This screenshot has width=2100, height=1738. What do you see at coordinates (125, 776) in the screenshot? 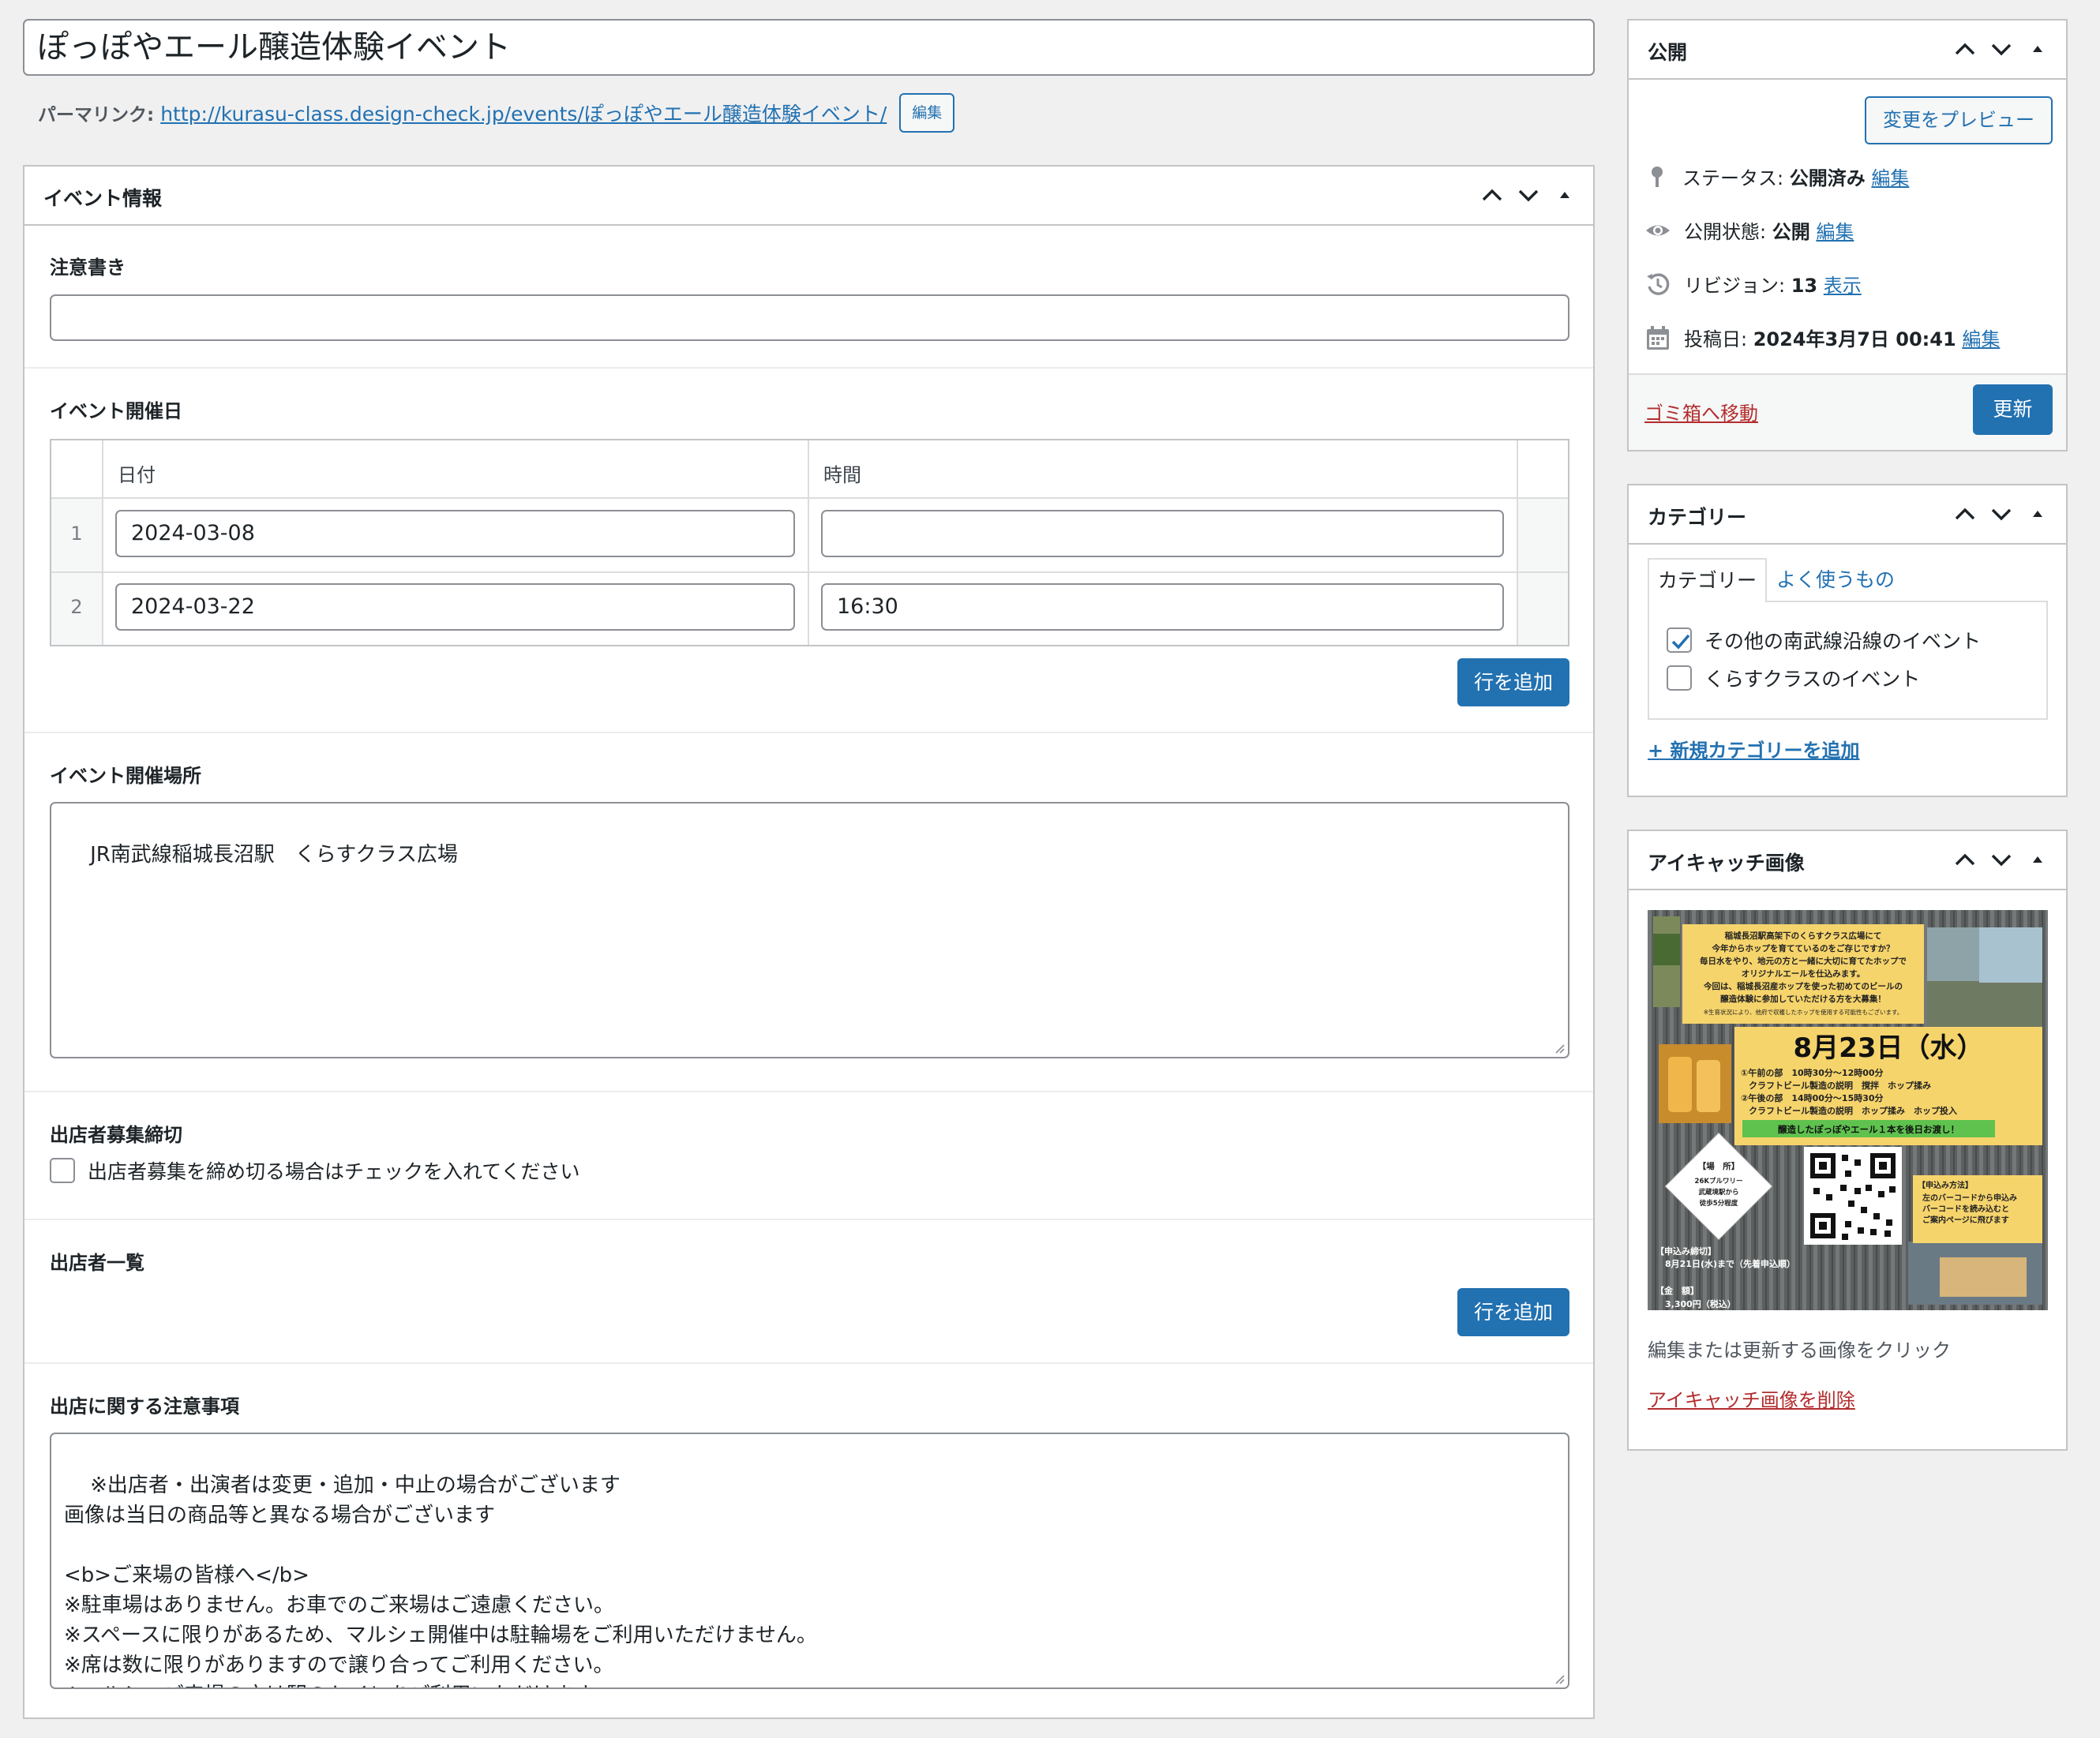
I see `venue-label: イベント開催場所` at bounding box center [125, 776].